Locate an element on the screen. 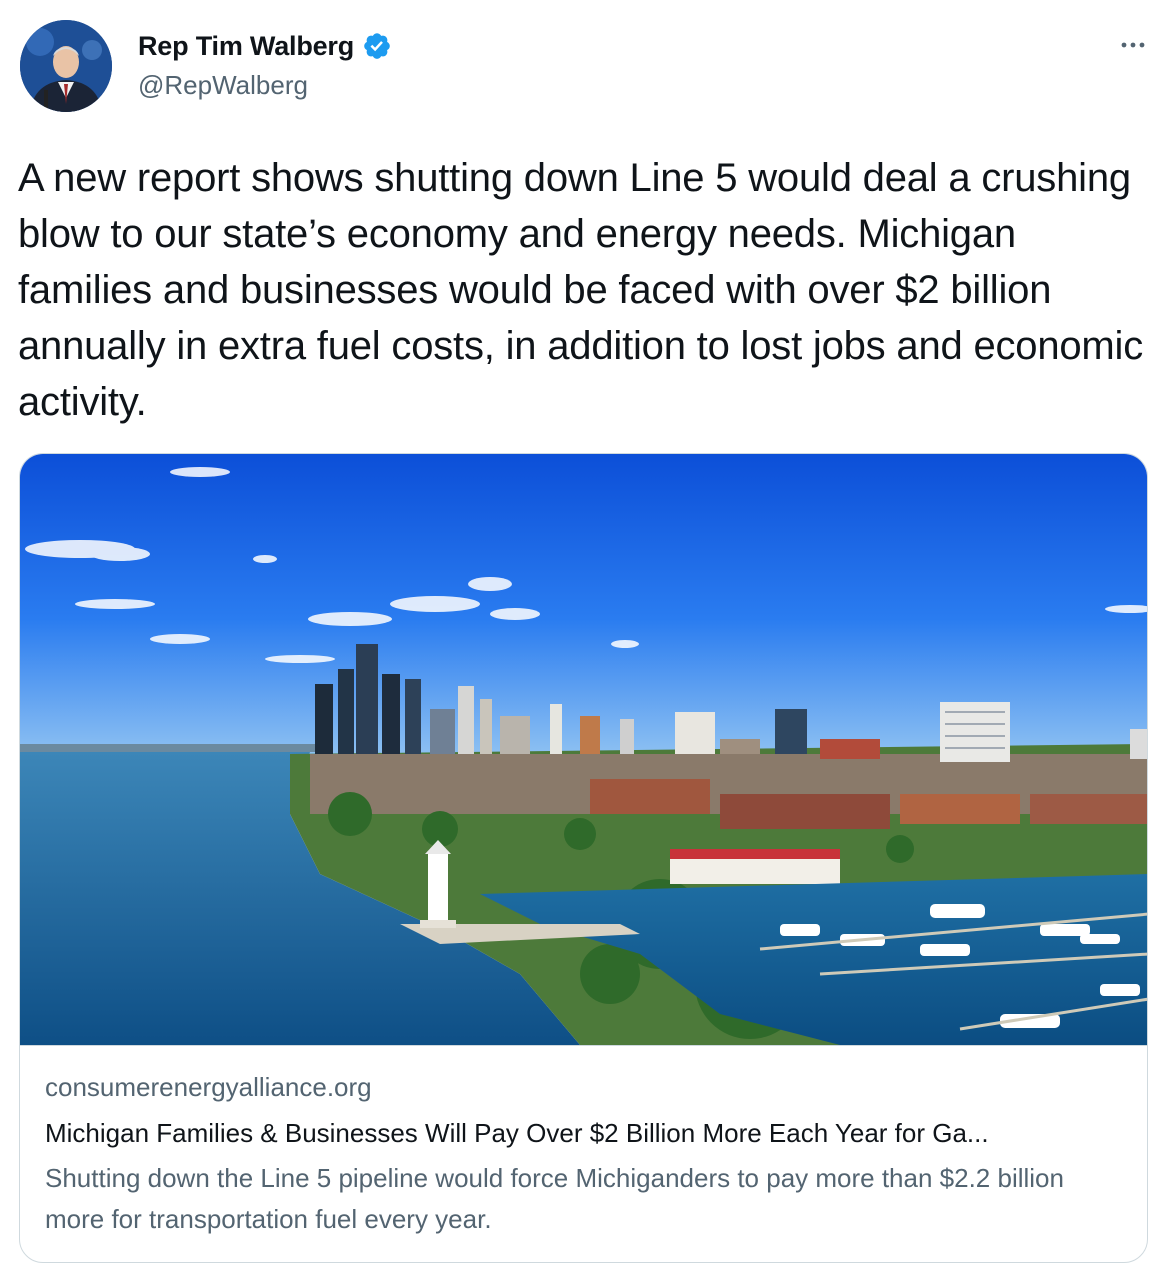 This screenshot has height=1282, width=1170. author-handle: @RepWalberg is located at coordinates (223, 85).